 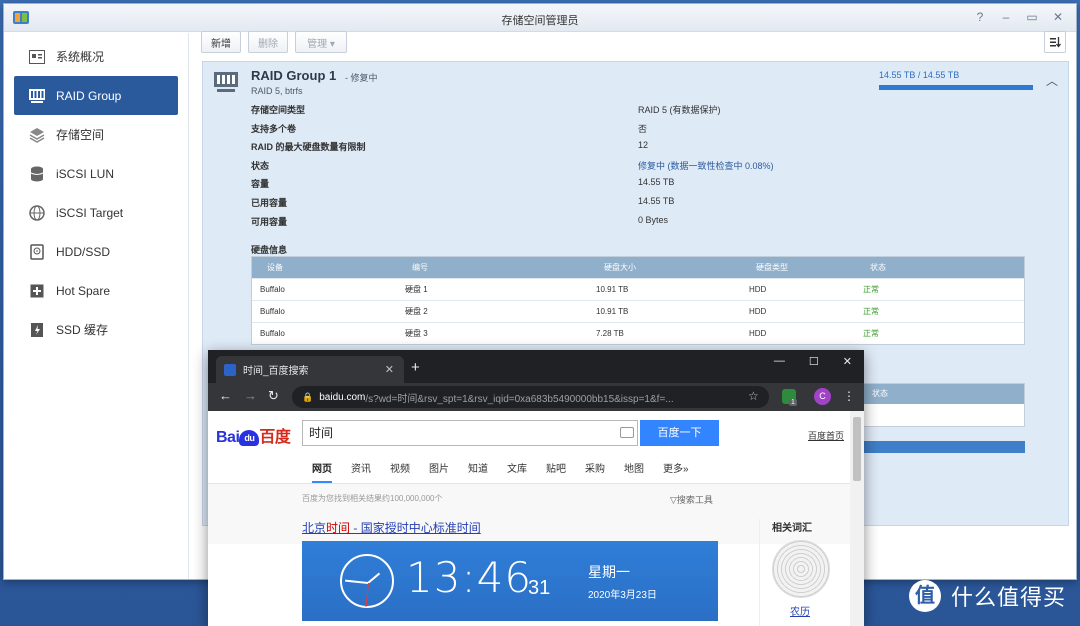 I want to click on baidu-home-link: 百度首页, so click(x=826, y=435).